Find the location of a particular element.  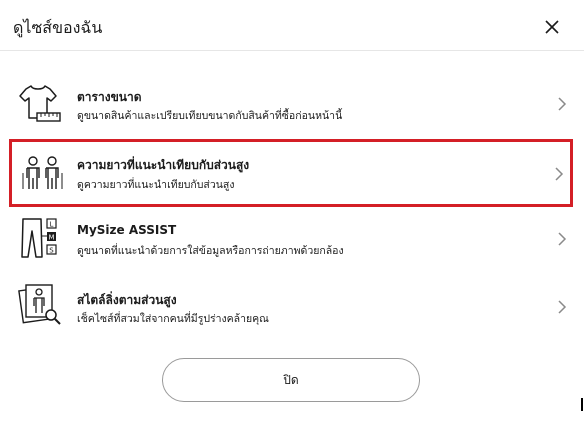

option-subtitle: ดูความยาวที่แนะนำเทียบกับส่วนสูง is located at coordinates (156, 185).